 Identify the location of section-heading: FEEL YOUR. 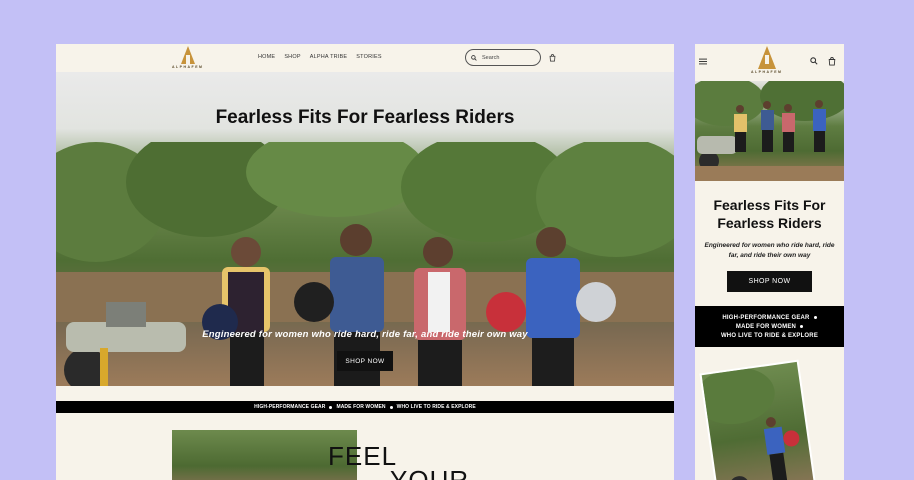
(399, 461).